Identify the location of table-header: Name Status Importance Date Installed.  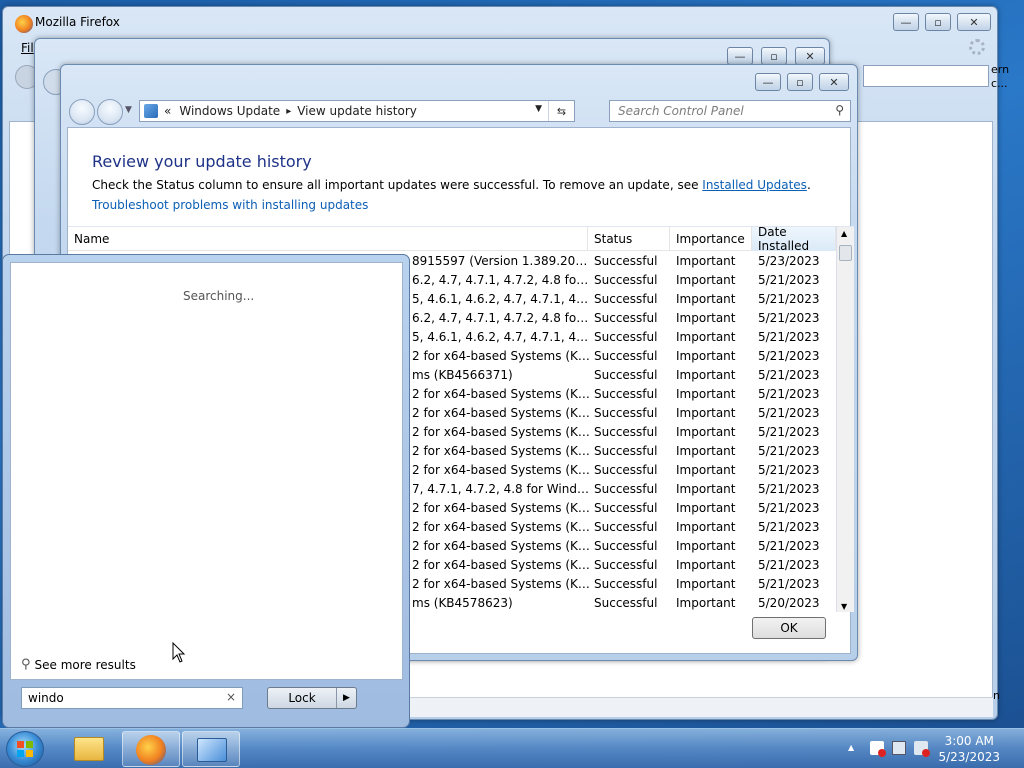
(452, 240).